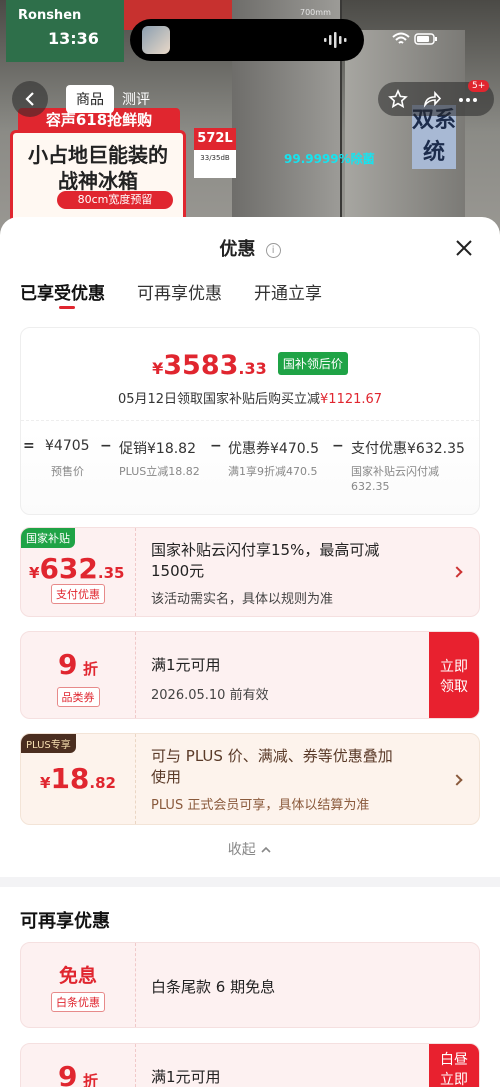 This screenshot has height=1087, width=500. Describe the element at coordinates (78, 594) in the screenshot. I see `offer-chip: 支付优惠` at that location.